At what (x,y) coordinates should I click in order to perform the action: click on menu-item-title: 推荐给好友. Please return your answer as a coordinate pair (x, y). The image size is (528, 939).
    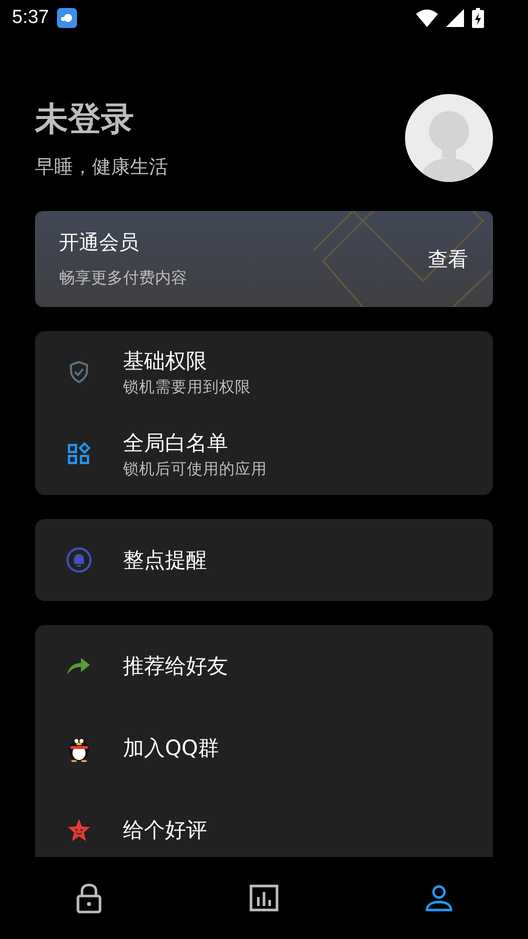
    Looking at the image, I should click on (175, 666).